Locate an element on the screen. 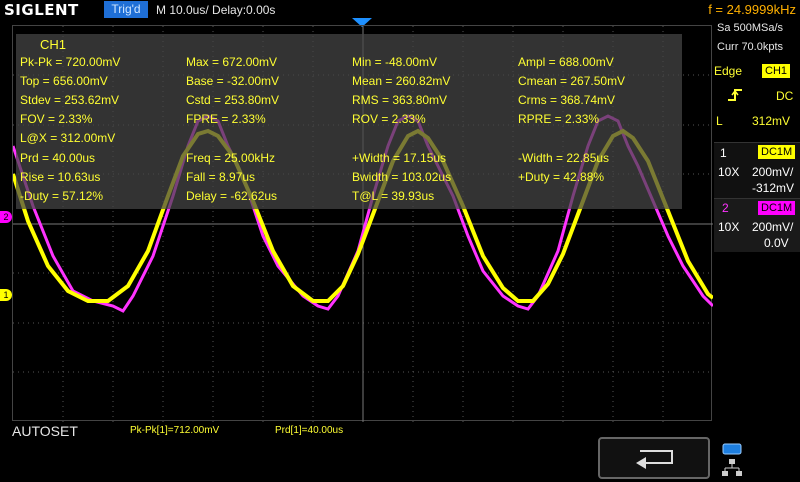 The width and height of the screenshot is (800, 482). rising-edge-icon is located at coordinates (735, 95).